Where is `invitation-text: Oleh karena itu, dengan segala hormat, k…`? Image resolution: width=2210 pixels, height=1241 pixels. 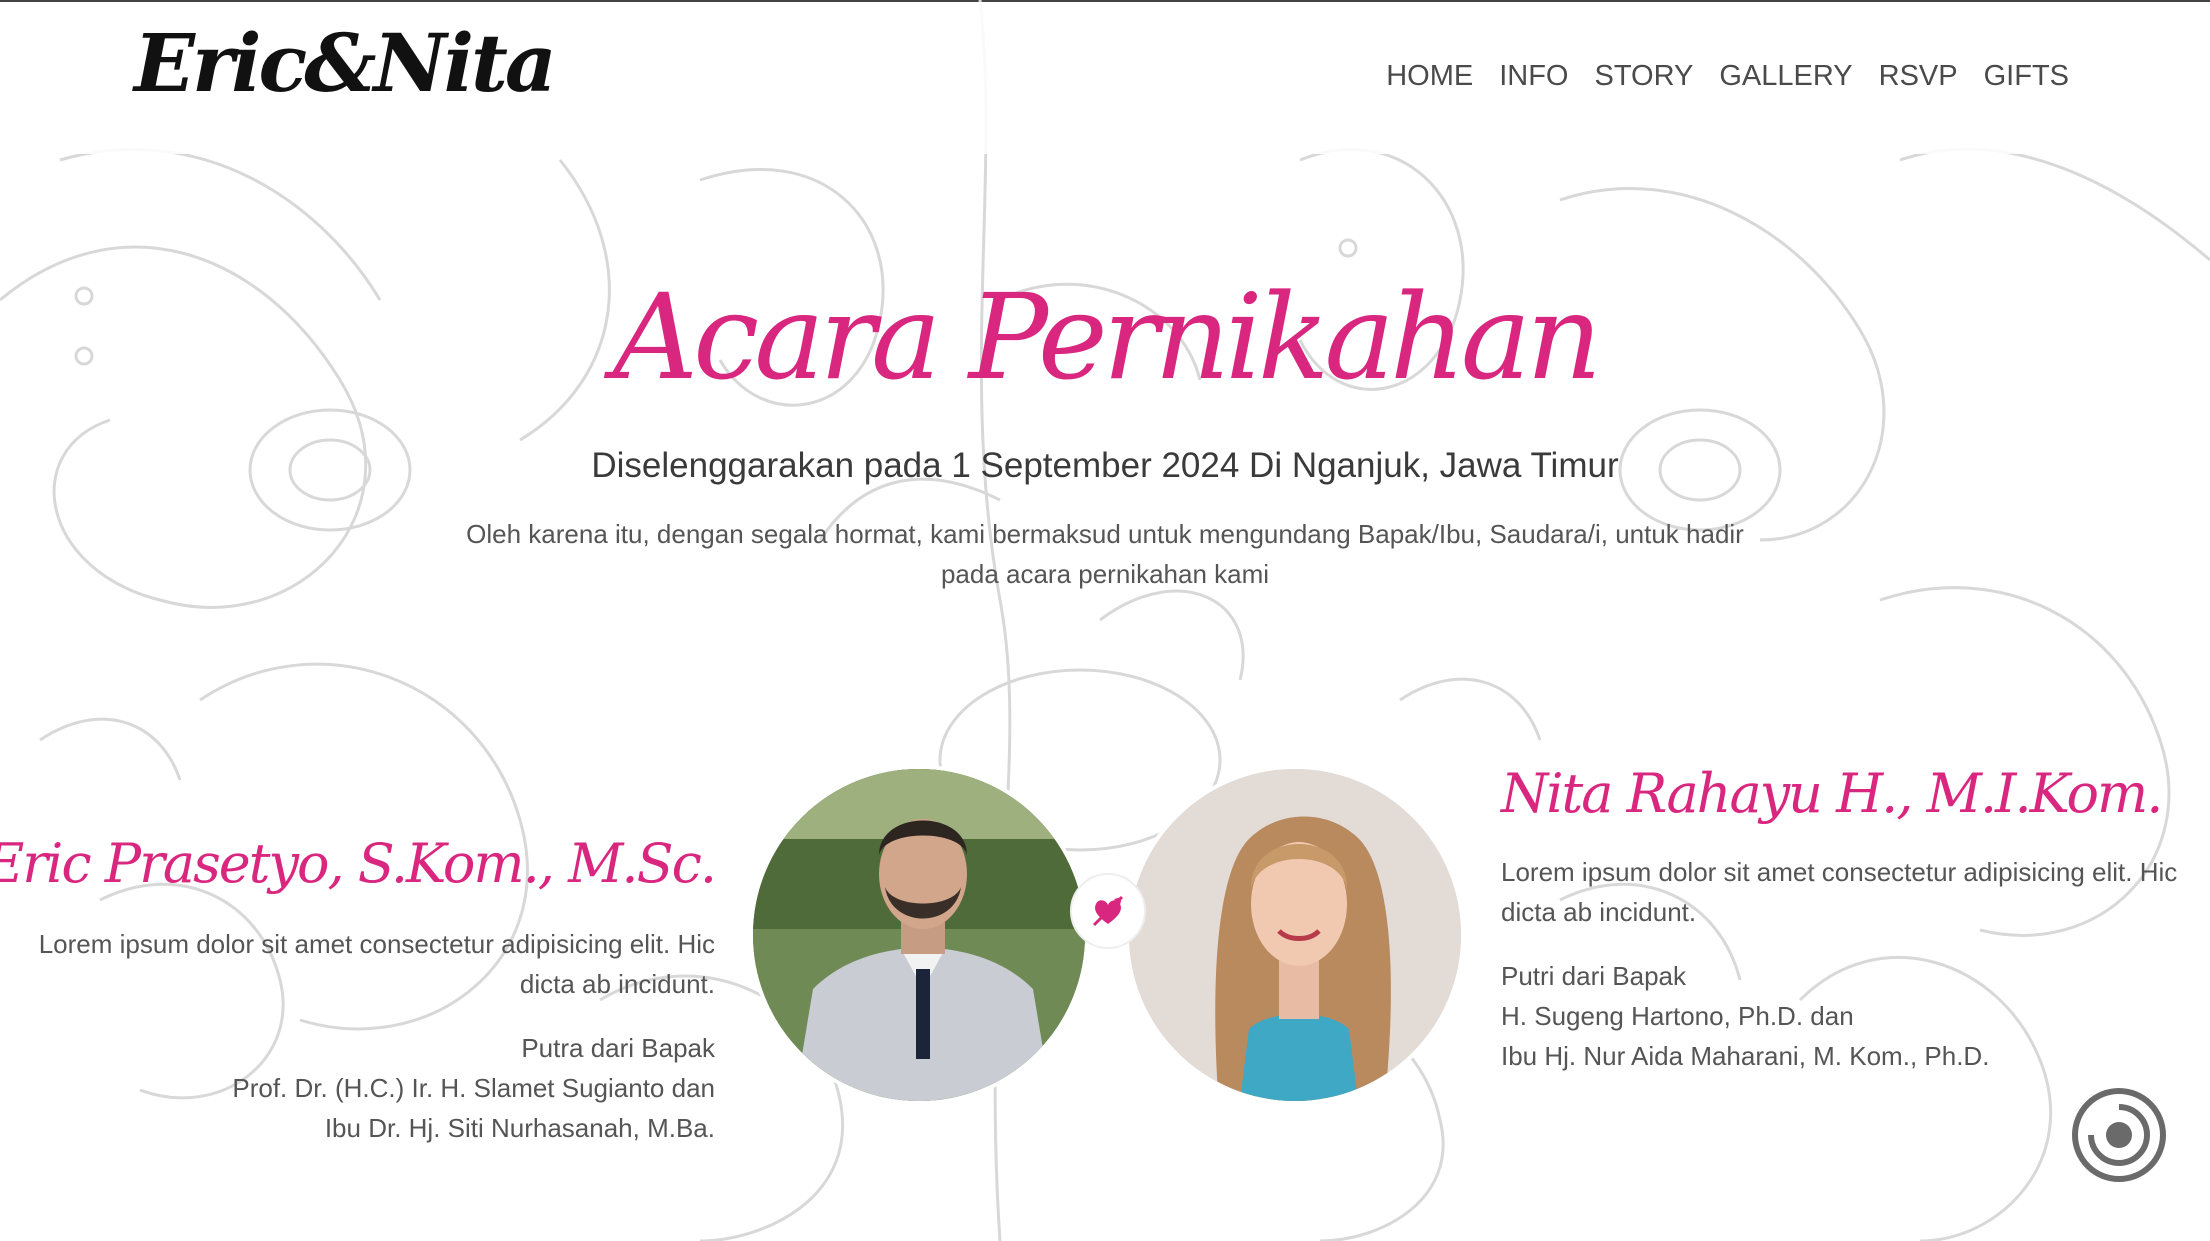 invitation-text: Oleh karena itu, dengan segala hormat, k… is located at coordinates (1105, 554).